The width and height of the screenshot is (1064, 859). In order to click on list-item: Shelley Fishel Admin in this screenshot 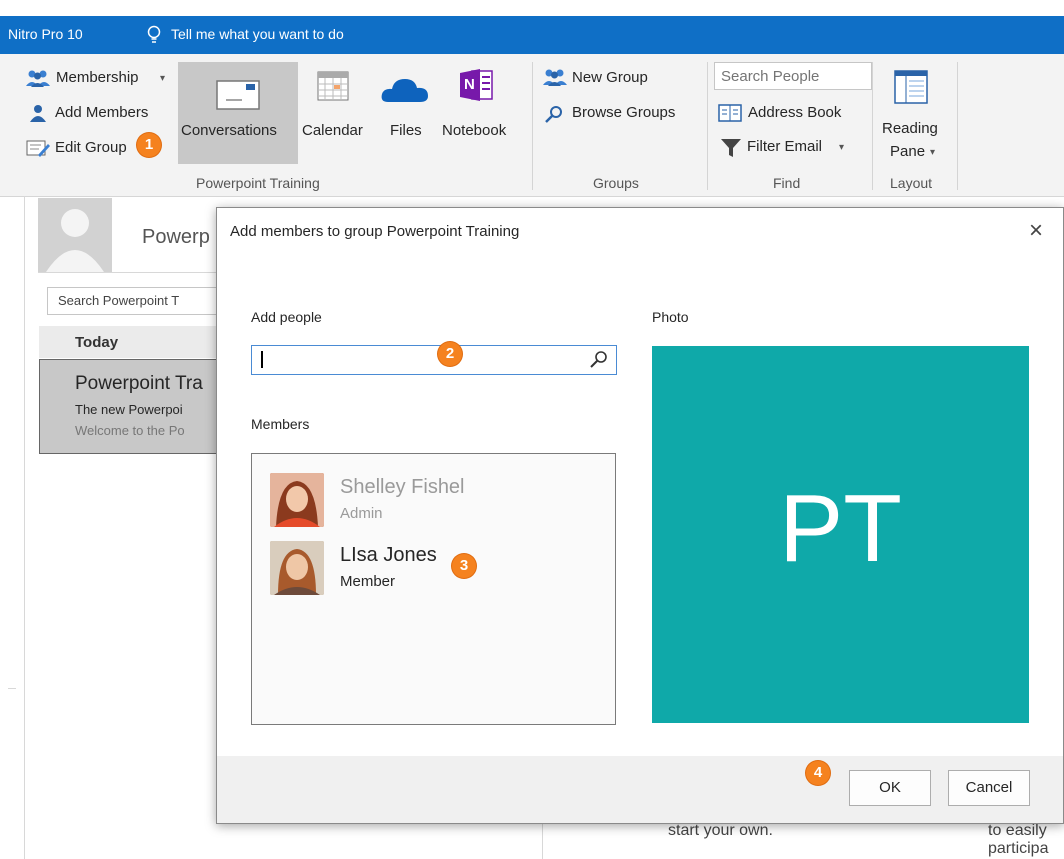, I will do `click(420, 500)`.